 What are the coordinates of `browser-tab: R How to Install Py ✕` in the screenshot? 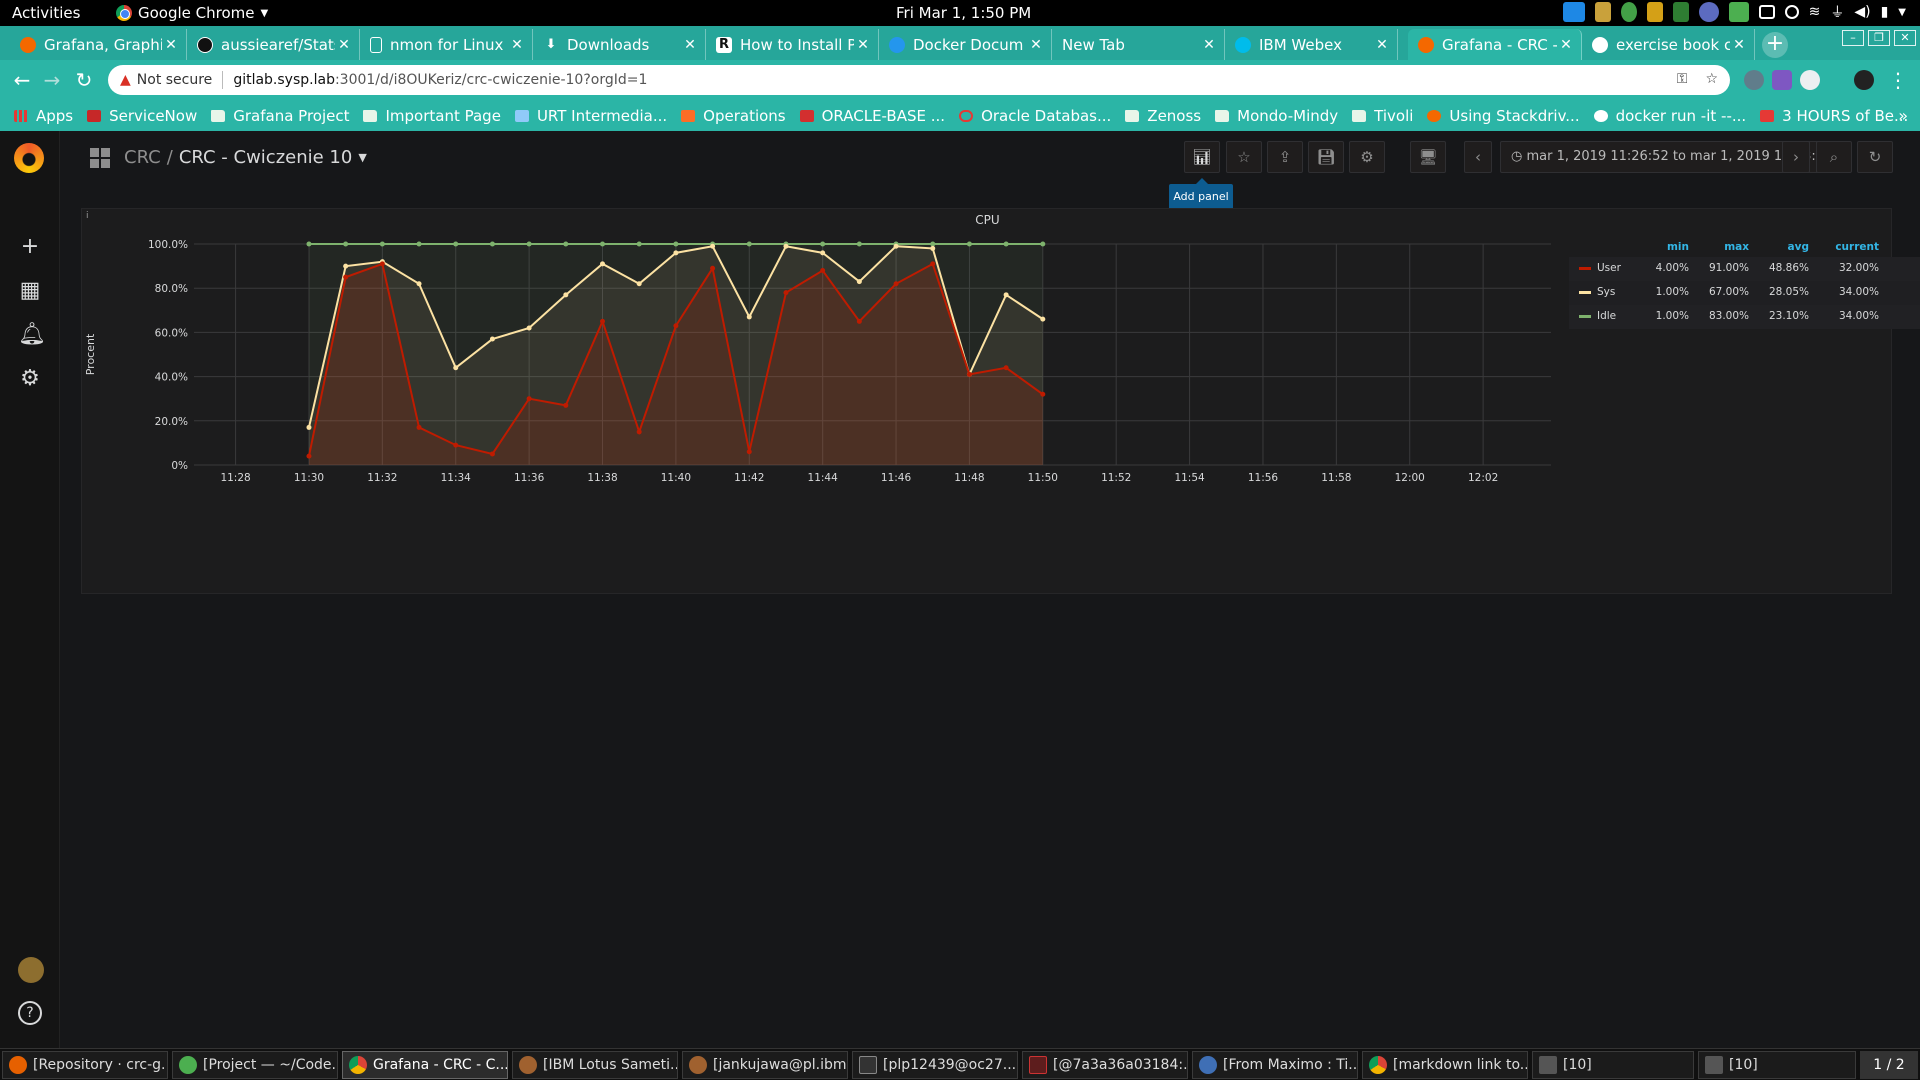 It's located at (792, 44).